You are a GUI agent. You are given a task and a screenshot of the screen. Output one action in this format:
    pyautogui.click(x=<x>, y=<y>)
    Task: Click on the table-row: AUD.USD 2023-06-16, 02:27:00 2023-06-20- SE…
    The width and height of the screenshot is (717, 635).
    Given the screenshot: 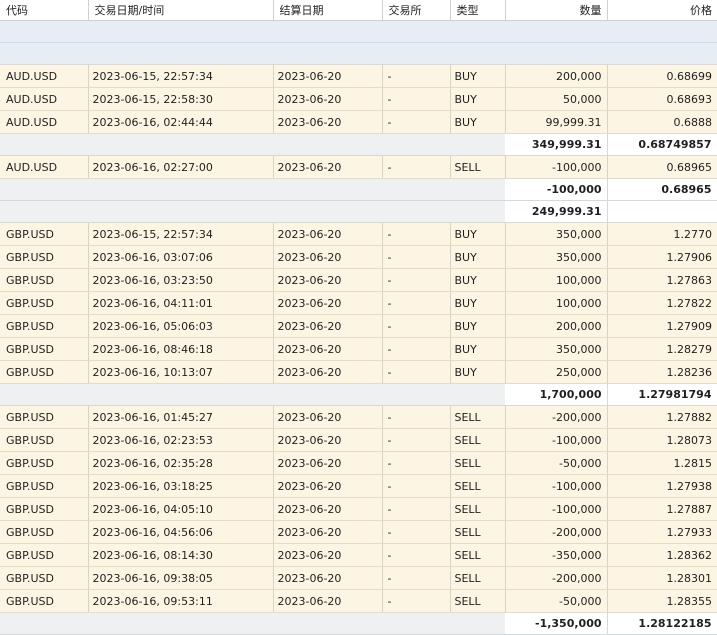 What is the action you would take?
    pyautogui.click(x=358, y=167)
    